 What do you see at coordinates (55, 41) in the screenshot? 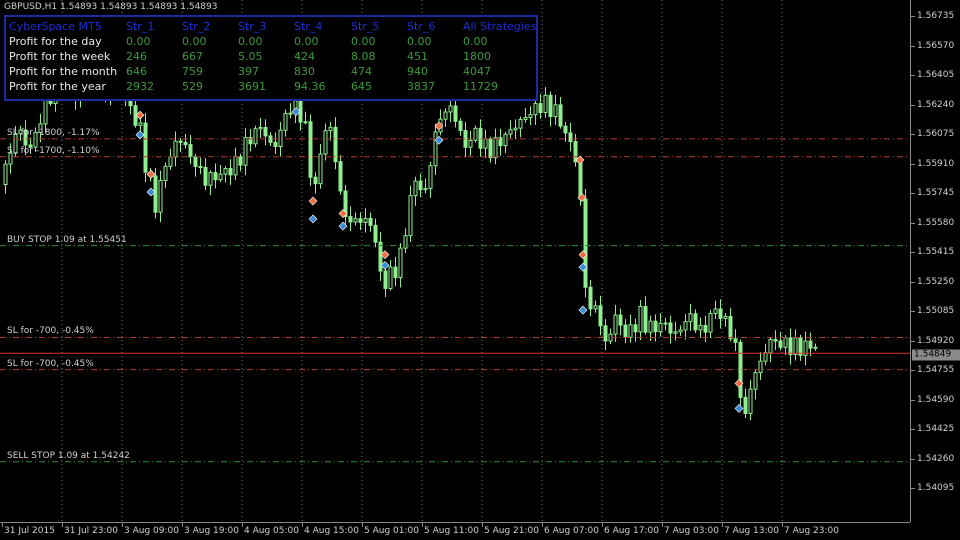
I see `stats-row-label: Profit for the day` at bounding box center [55, 41].